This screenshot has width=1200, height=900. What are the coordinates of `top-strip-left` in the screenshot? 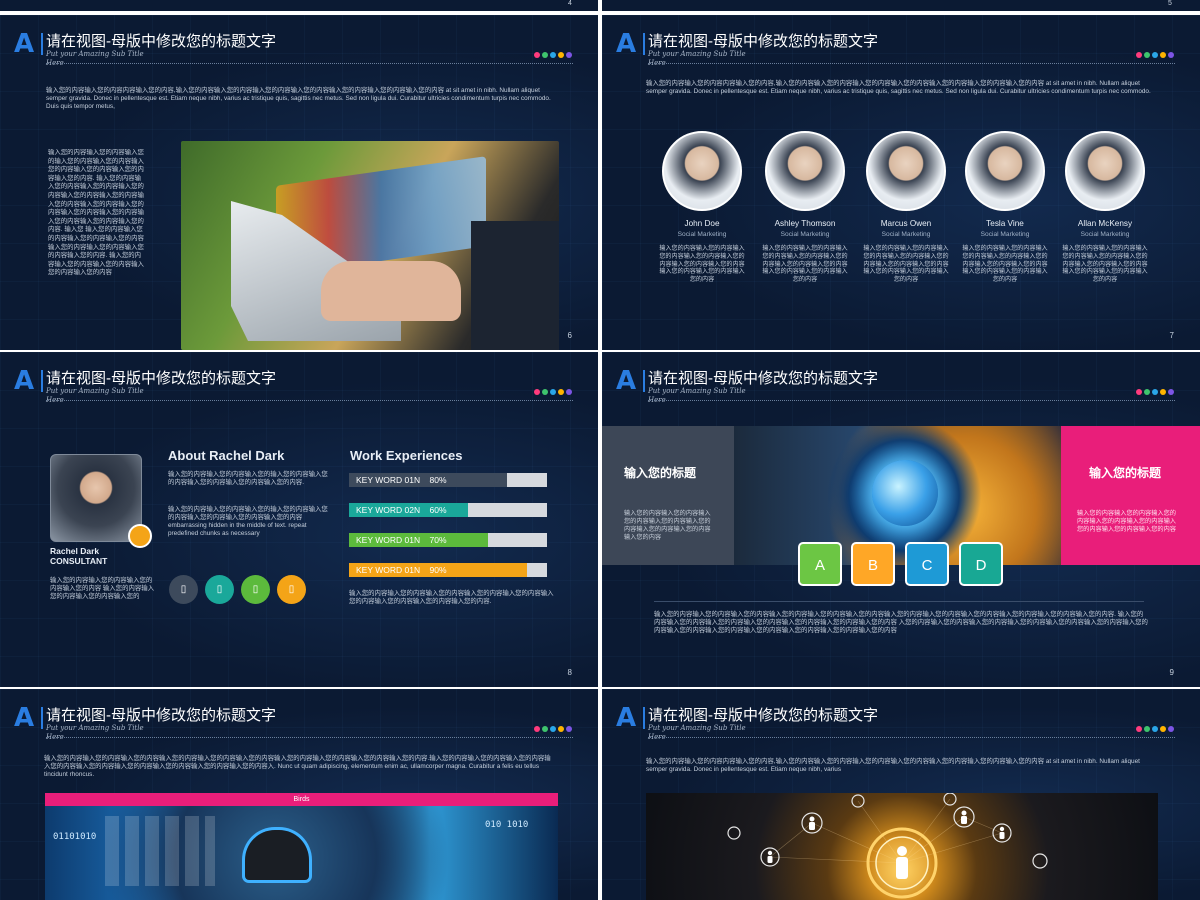 It's located at (299, 5).